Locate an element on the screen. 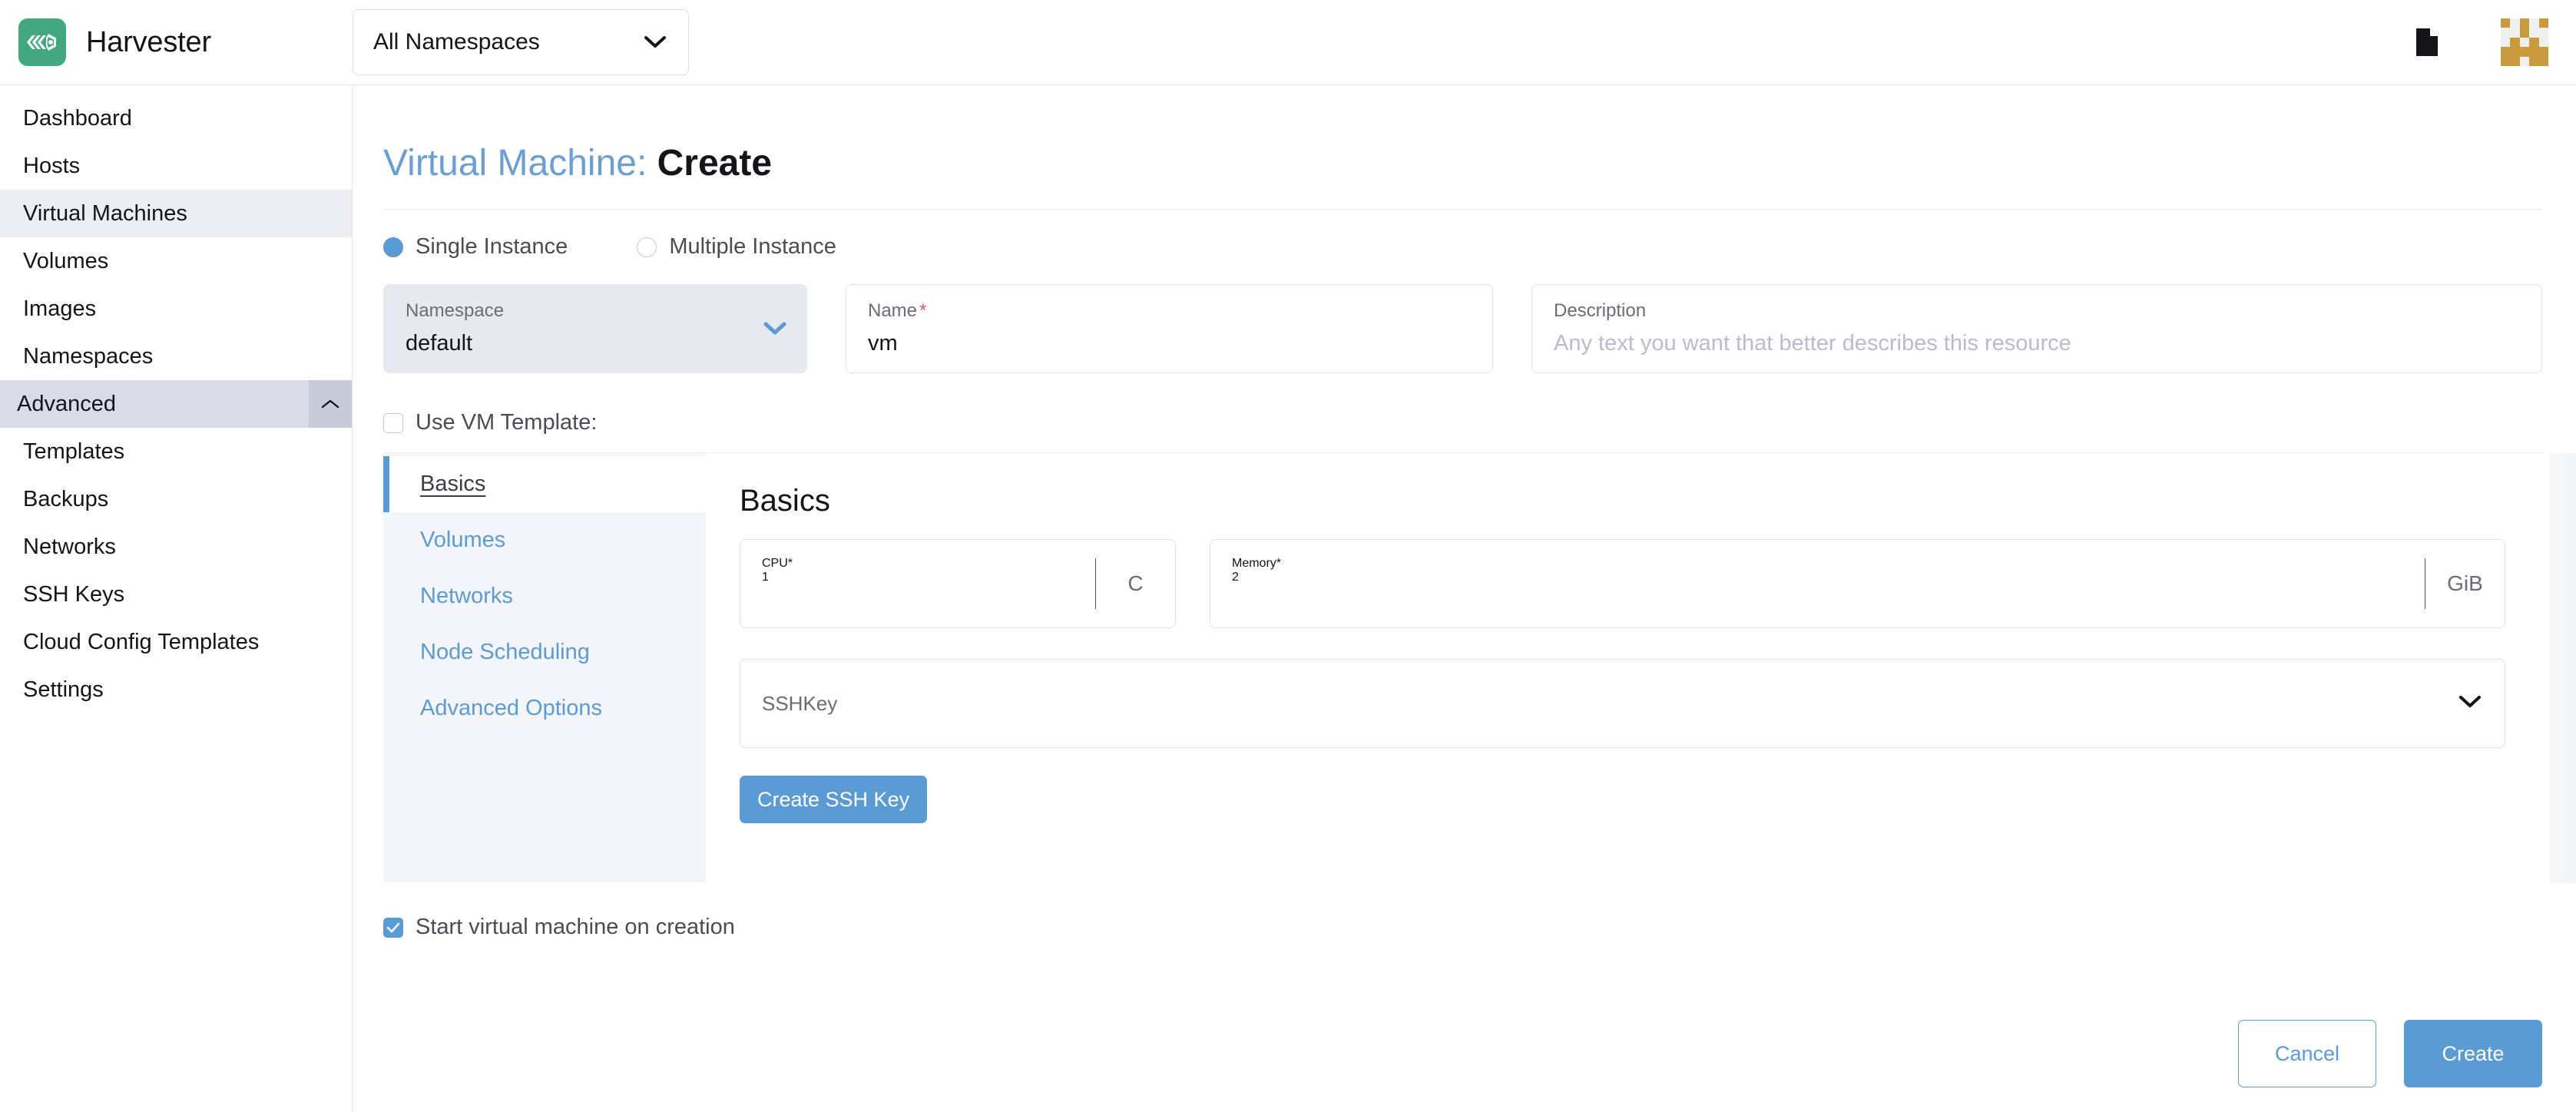  cpu-field: CPU* 1 C is located at coordinates (958, 584).